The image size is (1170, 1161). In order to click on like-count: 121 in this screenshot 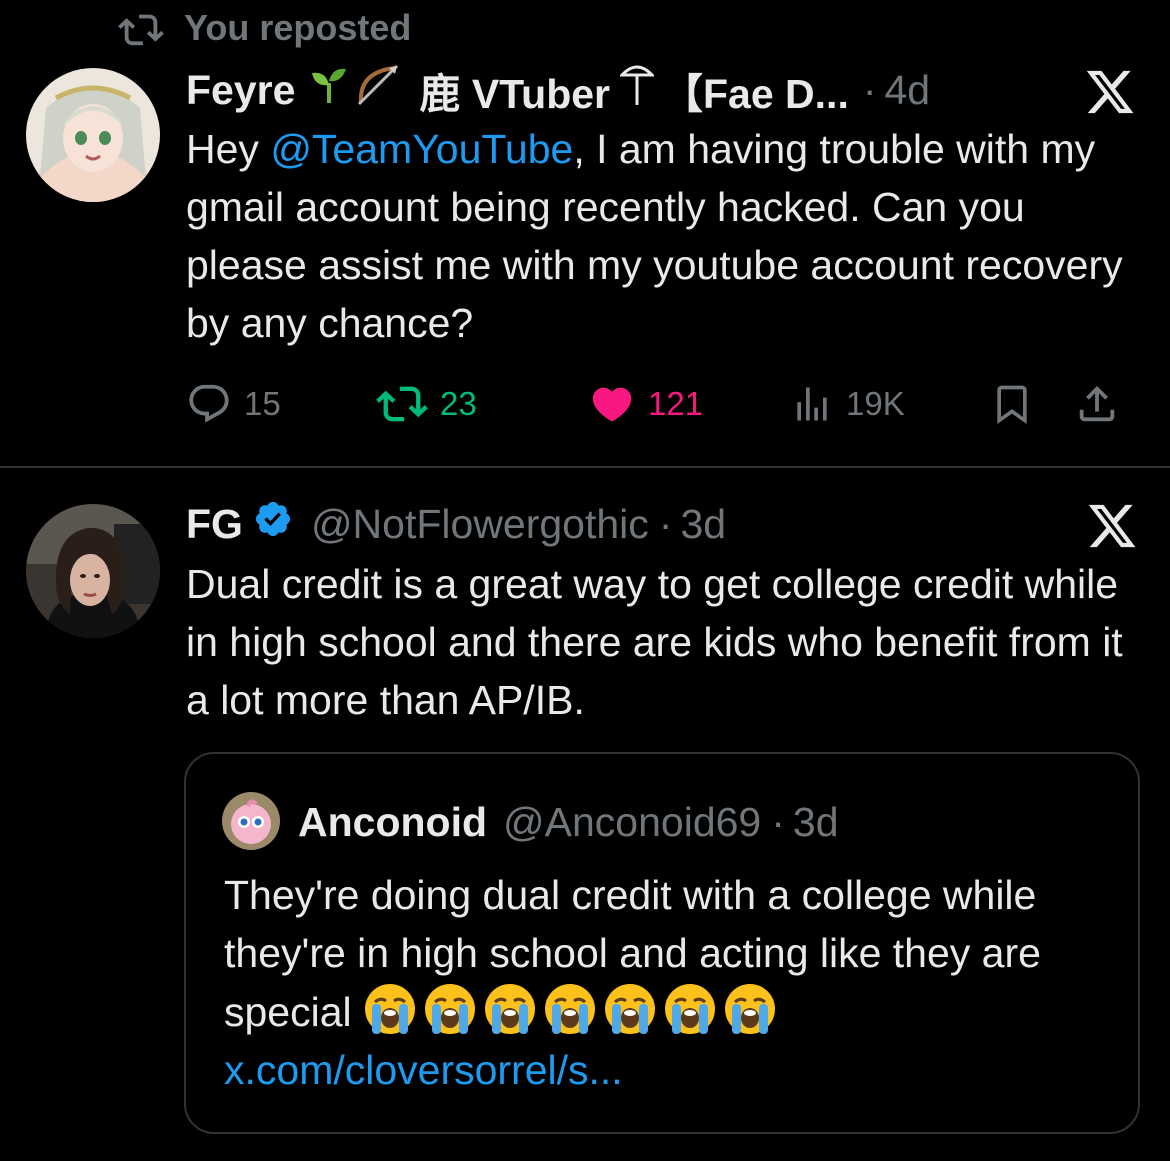, I will do `click(676, 403)`.